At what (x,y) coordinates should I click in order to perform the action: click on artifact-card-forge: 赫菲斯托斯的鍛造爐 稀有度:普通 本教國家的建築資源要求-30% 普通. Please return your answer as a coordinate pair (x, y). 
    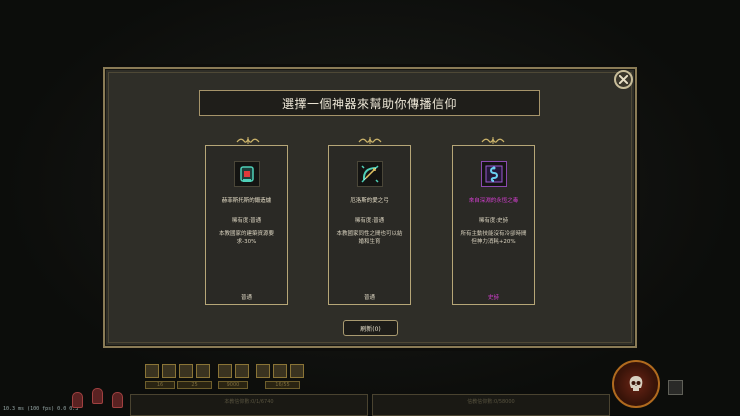
    Looking at the image, I should click on (246, 225).